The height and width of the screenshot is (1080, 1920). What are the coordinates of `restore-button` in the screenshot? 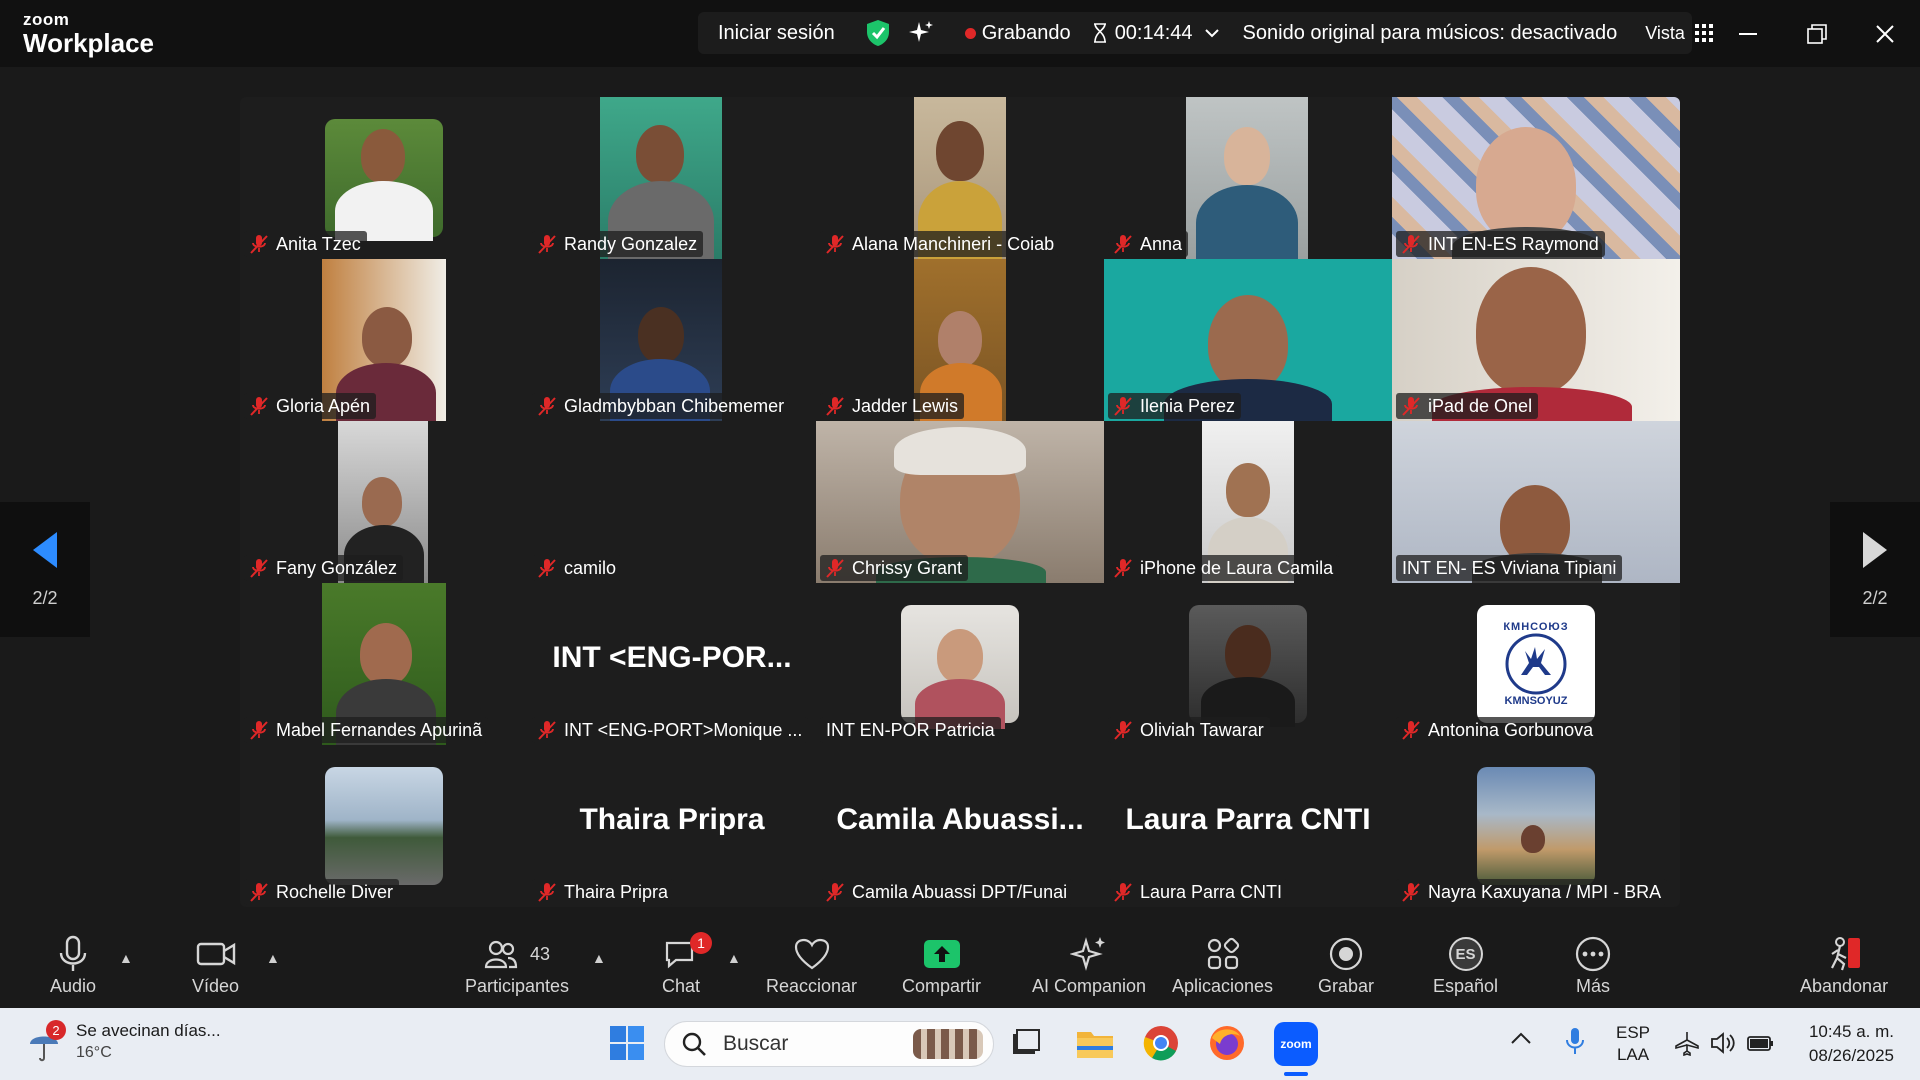 It's located at (1817, 33).